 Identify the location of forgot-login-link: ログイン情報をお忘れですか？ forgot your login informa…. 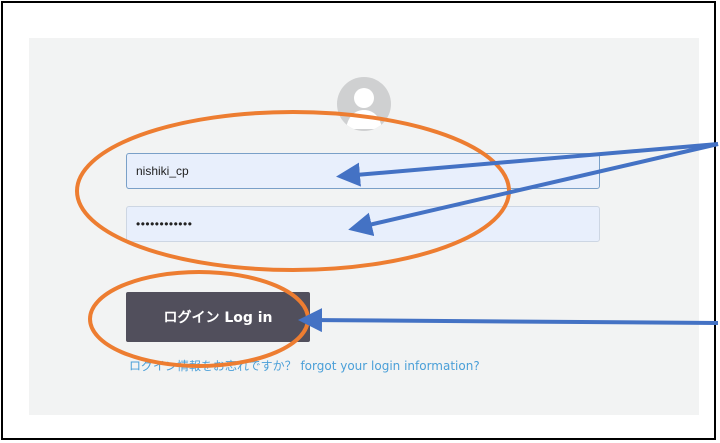
(304, 365).